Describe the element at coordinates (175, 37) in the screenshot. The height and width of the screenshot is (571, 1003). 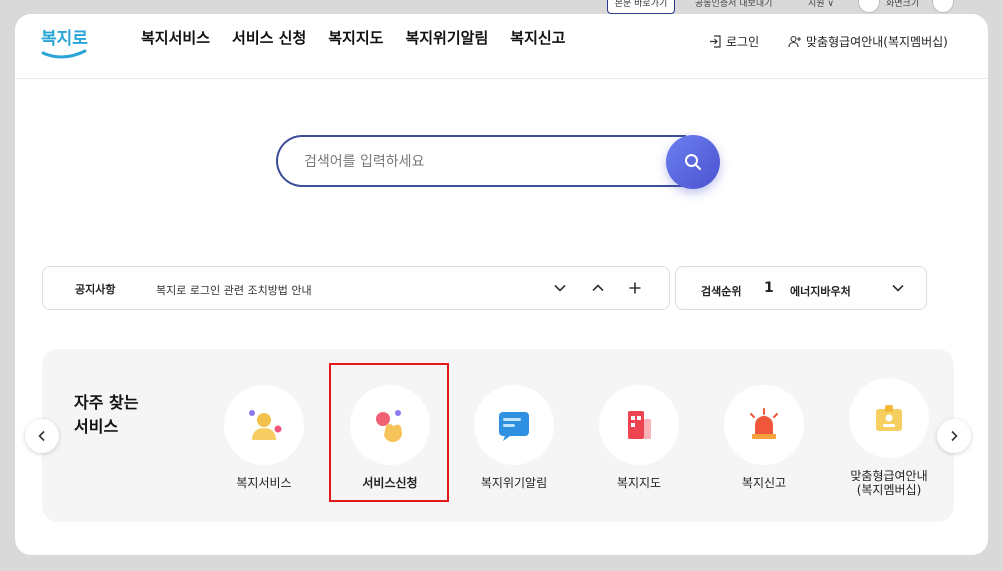
I see `nav-welfare-service: 복지서비스` at that location.